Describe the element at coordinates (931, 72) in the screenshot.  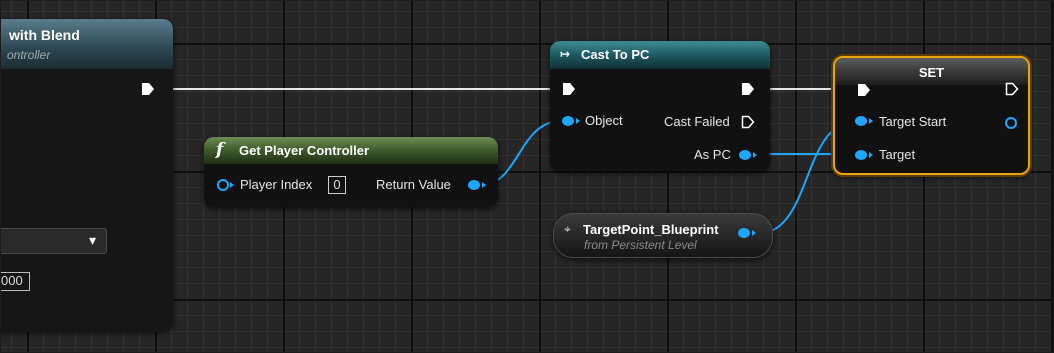
I see `set-node-title: SET` at that location.